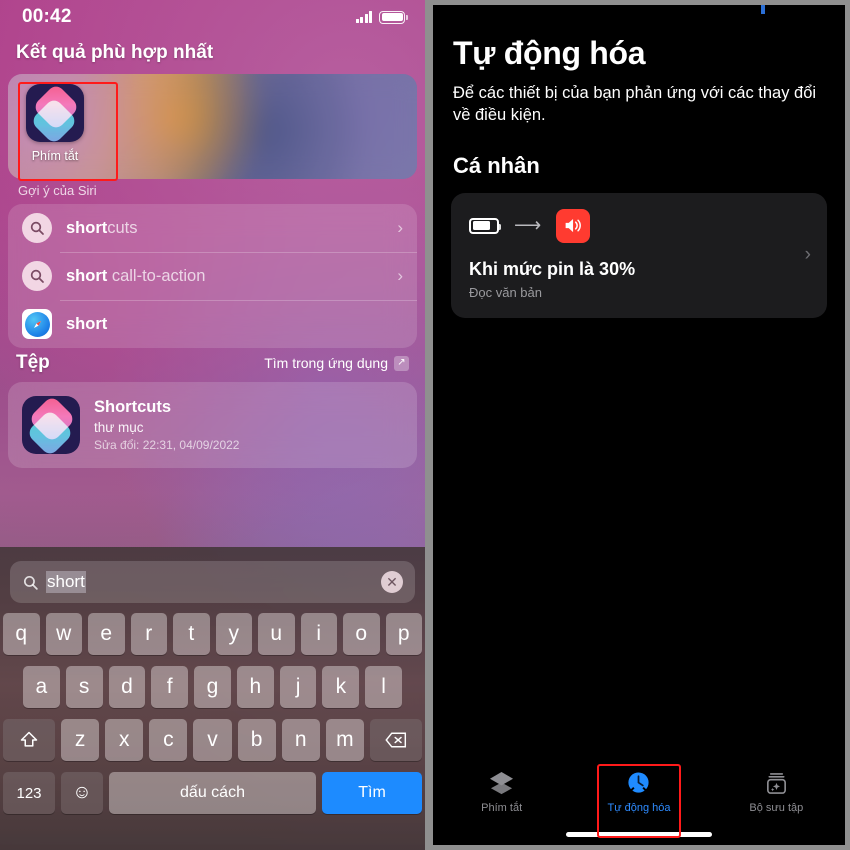 Image resolution: width=850 pixels, height=850 pixels. Describe the element at coordinates (148, 634) in the screenshot. I see `key-r: r` at that location.